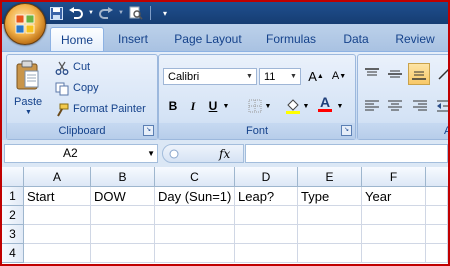 This screenshot has height=266, width=450. What do you see at coordinates (28, 112) in the screenshot?
I see `paste-dropdown-icon: ▼` at bounding box center [28, 112].